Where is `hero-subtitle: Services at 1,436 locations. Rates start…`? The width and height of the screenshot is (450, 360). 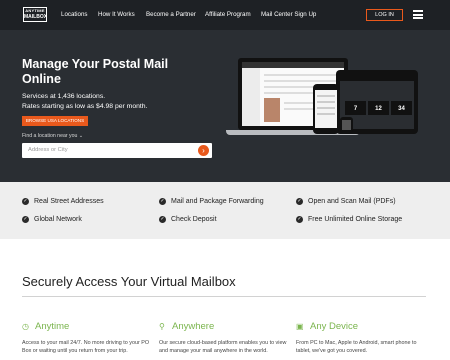
hero-subtitle: Services at 1,436 locations. Rates start… is located at coordinates (85, 101).